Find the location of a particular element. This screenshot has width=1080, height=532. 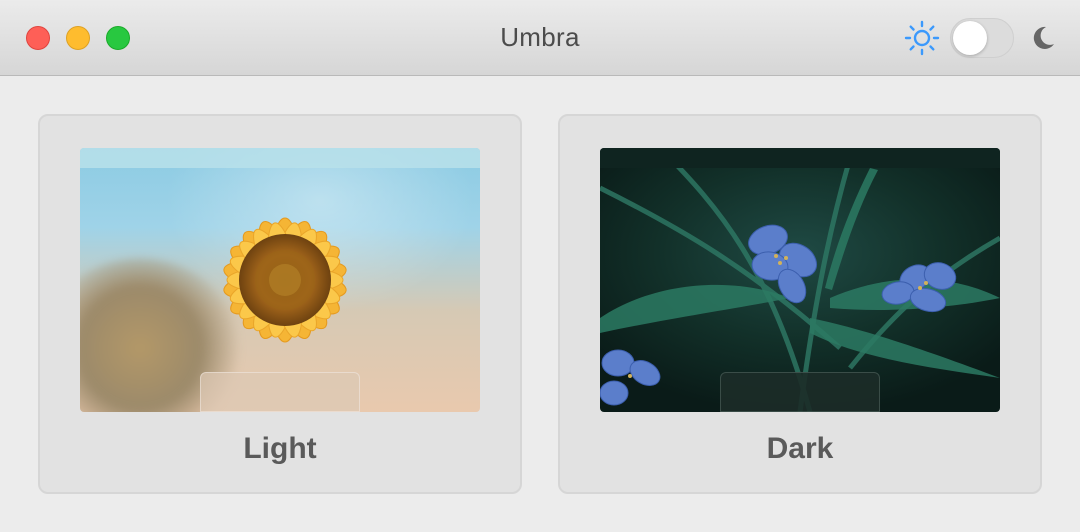

moon-icon is located at coordinates (1043, 37).